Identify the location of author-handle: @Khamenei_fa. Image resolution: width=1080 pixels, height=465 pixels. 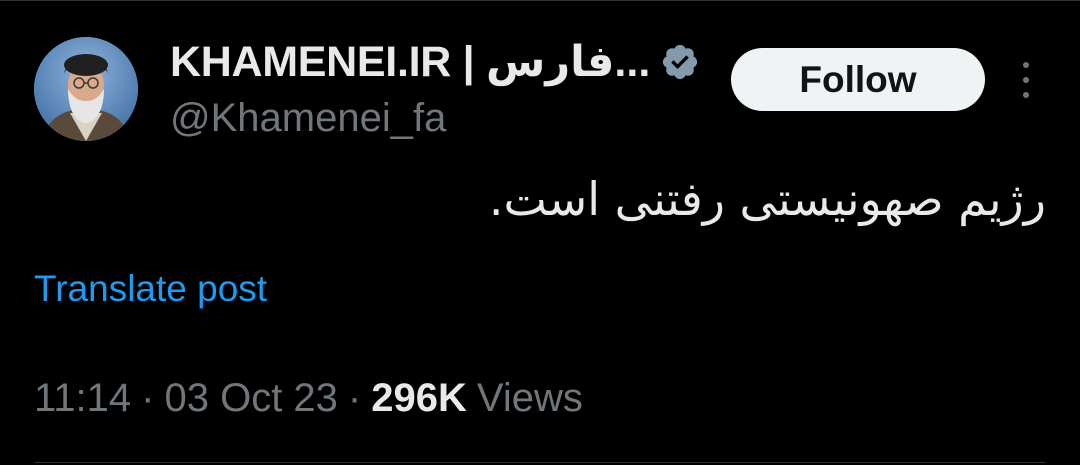
(308, 118).